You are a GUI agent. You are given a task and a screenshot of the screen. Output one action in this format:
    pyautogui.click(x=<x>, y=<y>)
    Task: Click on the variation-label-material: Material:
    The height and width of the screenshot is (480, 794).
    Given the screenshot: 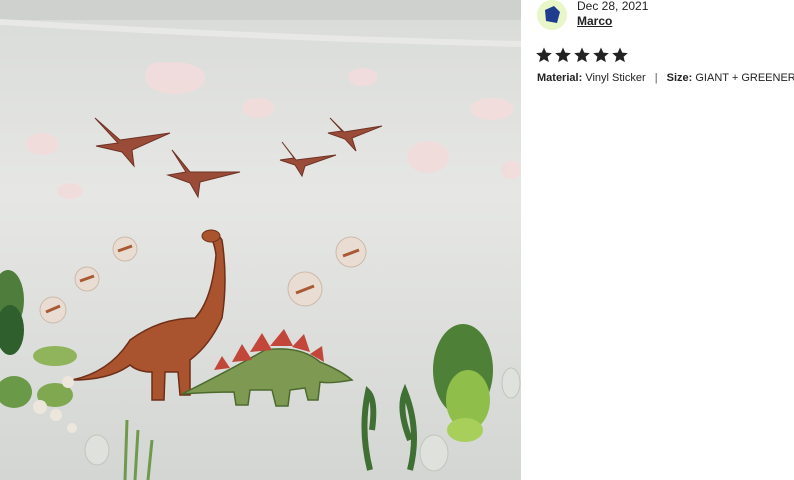 What is the action you would take?
    pyautogui.click(x=560, y=78)
    